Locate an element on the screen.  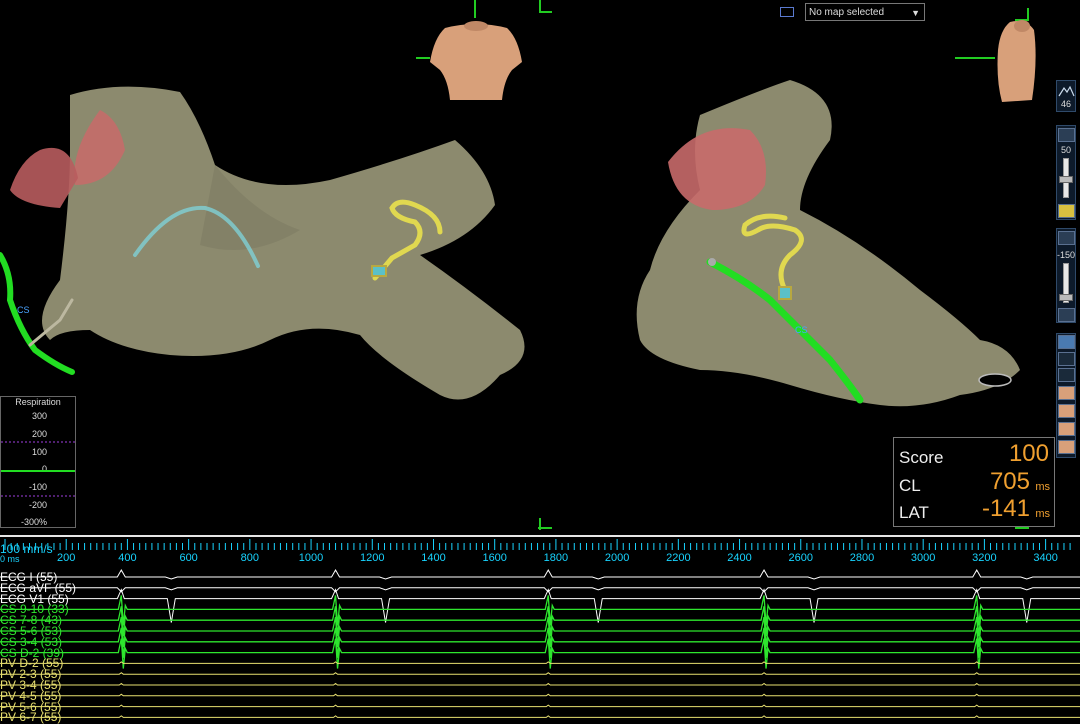
map-selector-dropdown: No map selected ▼ is located at coordinates (865, 12).